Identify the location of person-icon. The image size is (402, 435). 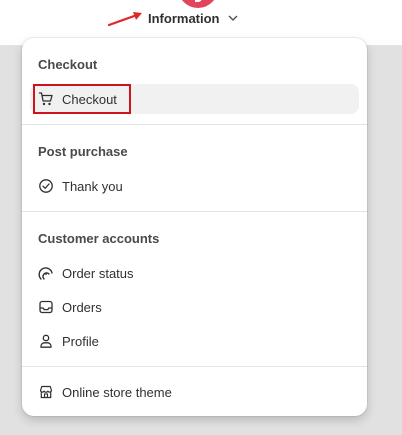
(46, 341).